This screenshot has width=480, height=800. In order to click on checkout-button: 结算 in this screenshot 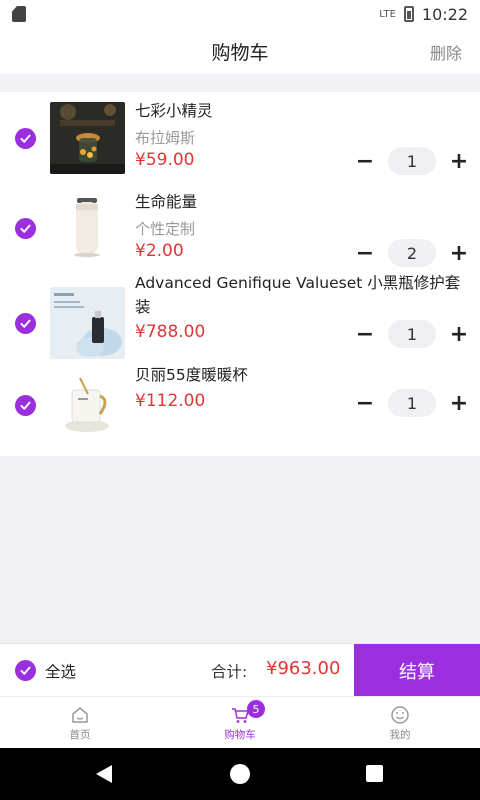, I will do `click(417, 670)`.